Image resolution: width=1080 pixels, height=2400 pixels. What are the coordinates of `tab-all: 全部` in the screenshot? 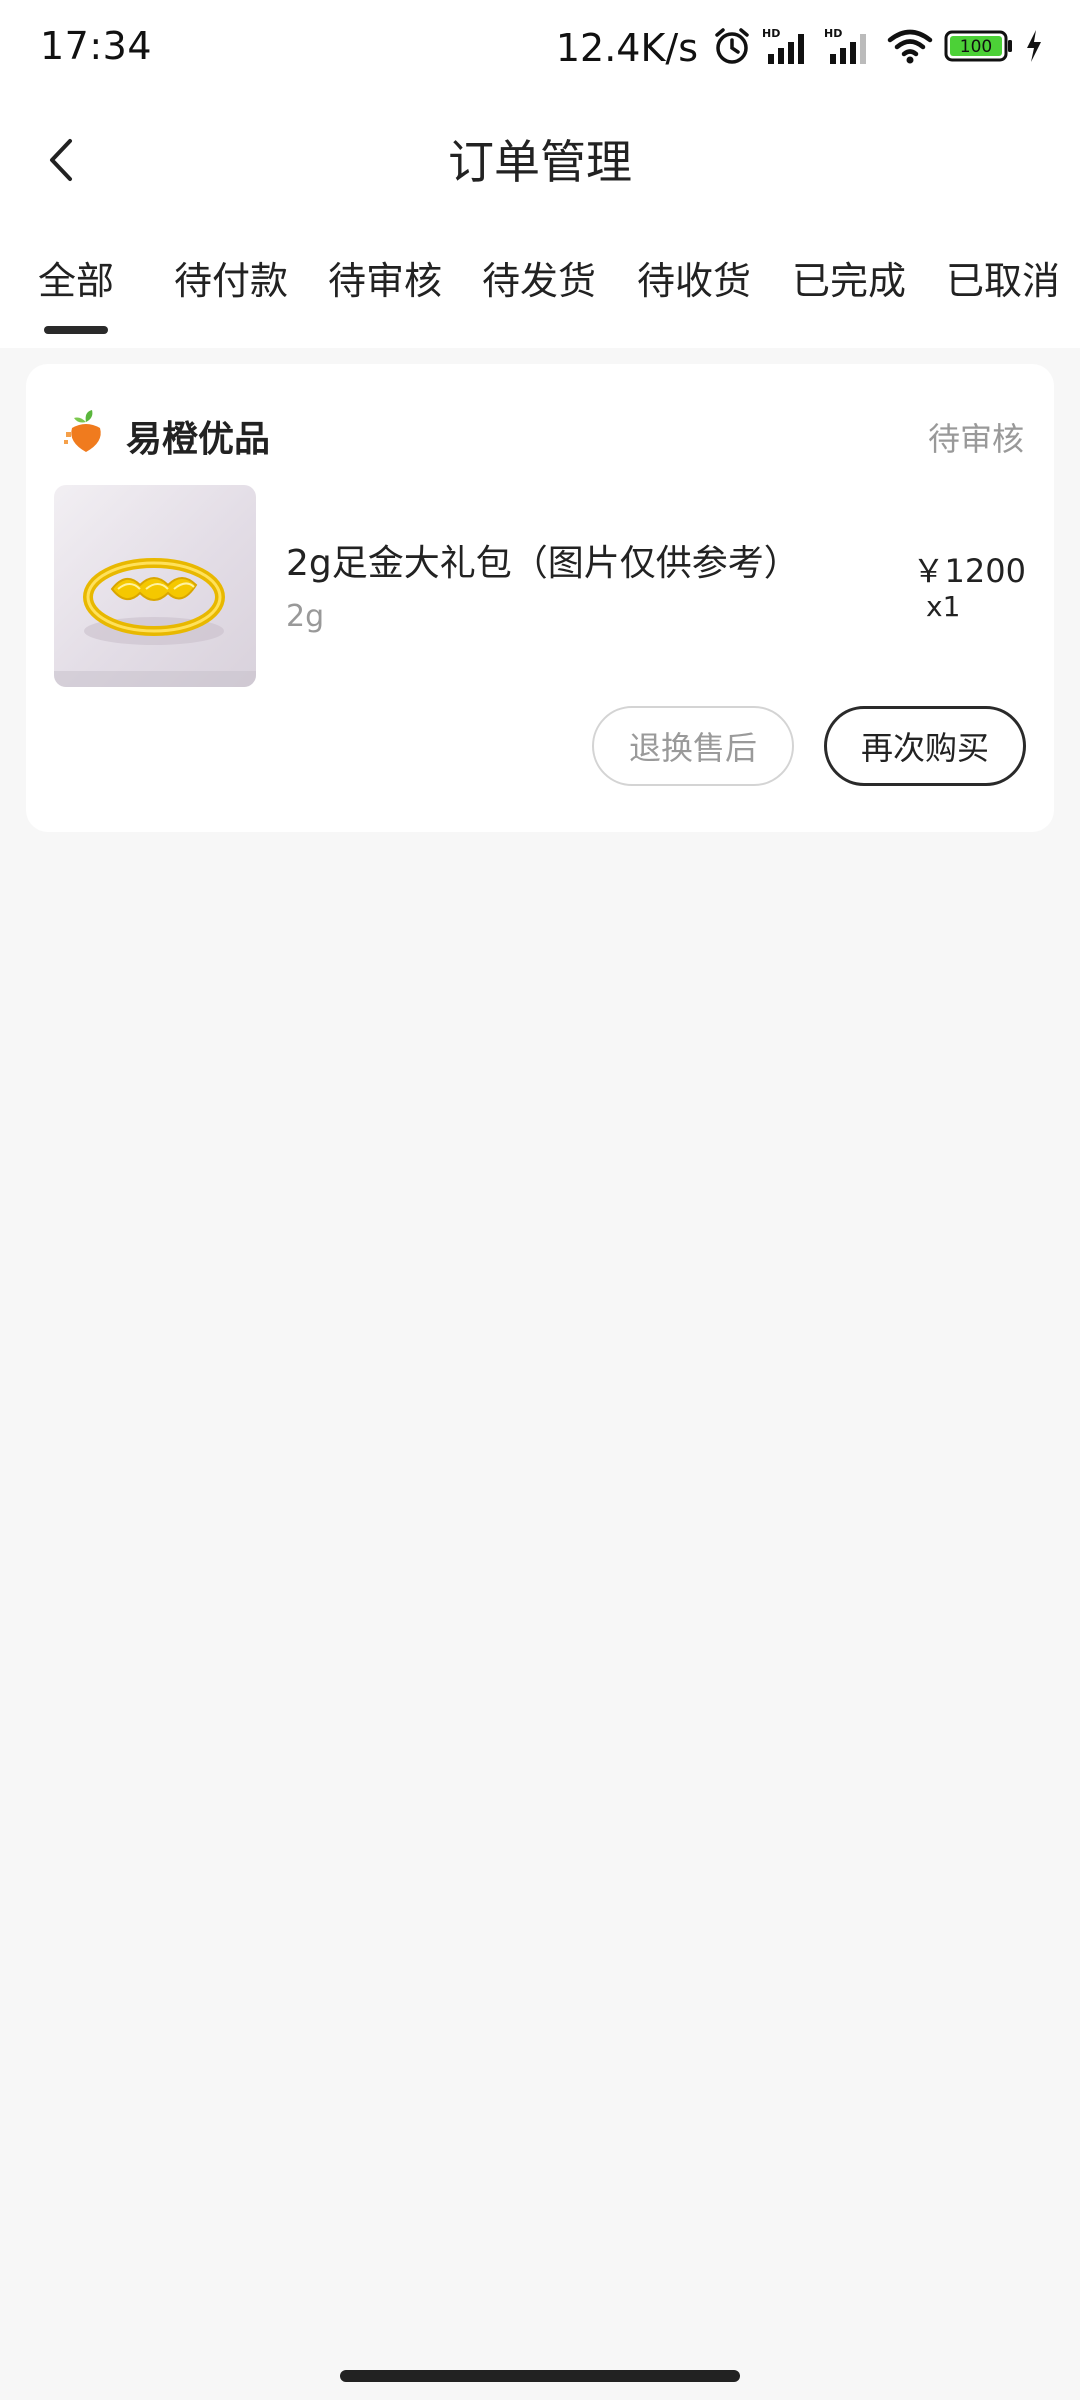 It's located at (76, 277).